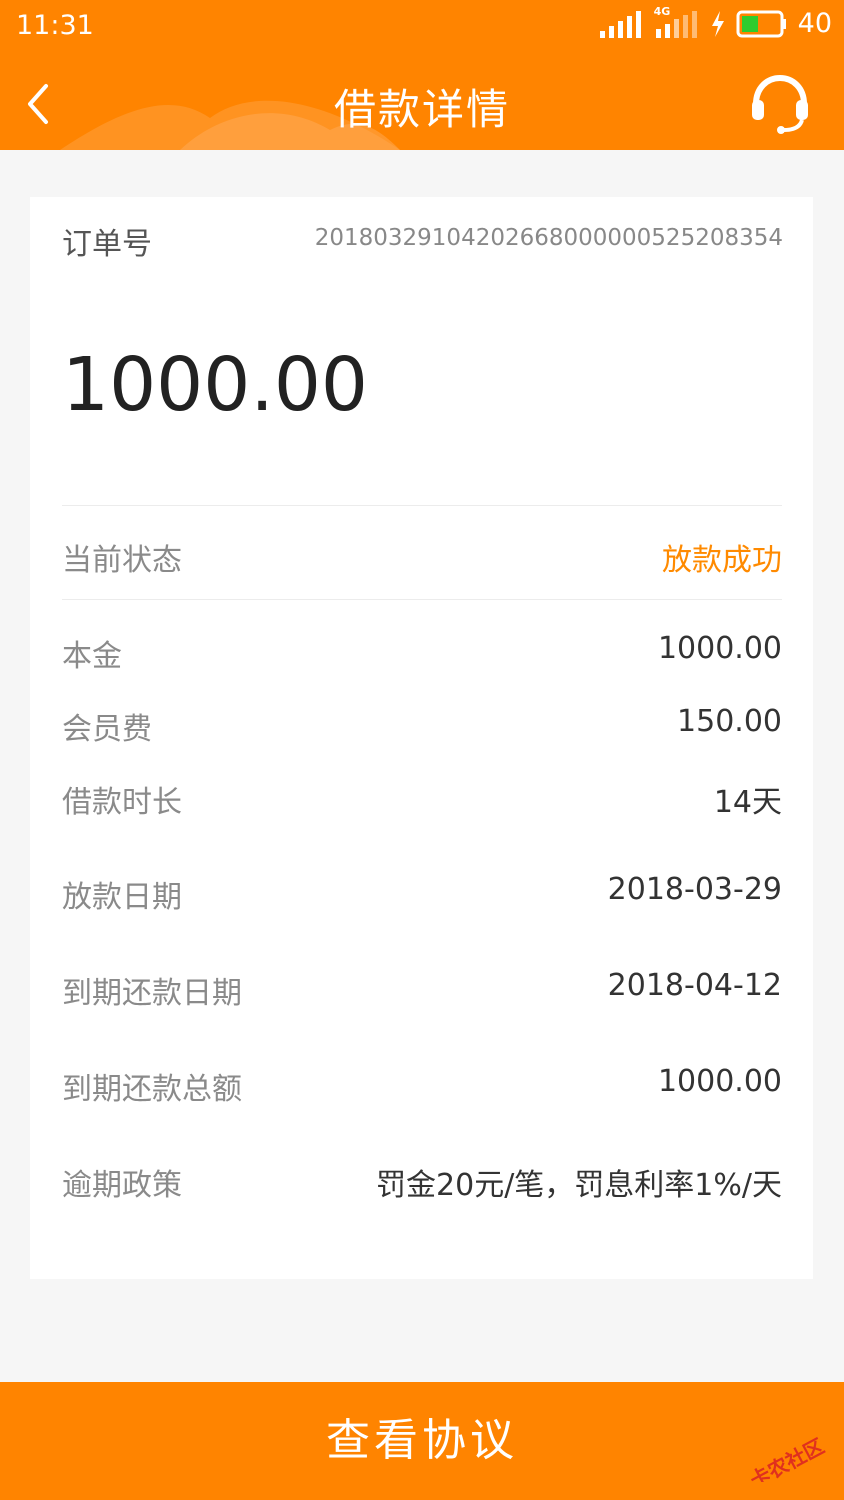 Image resolution: width=844 pixels, height=1500 pixels. I want to click on status-time: 11:31, so click(55, 25).